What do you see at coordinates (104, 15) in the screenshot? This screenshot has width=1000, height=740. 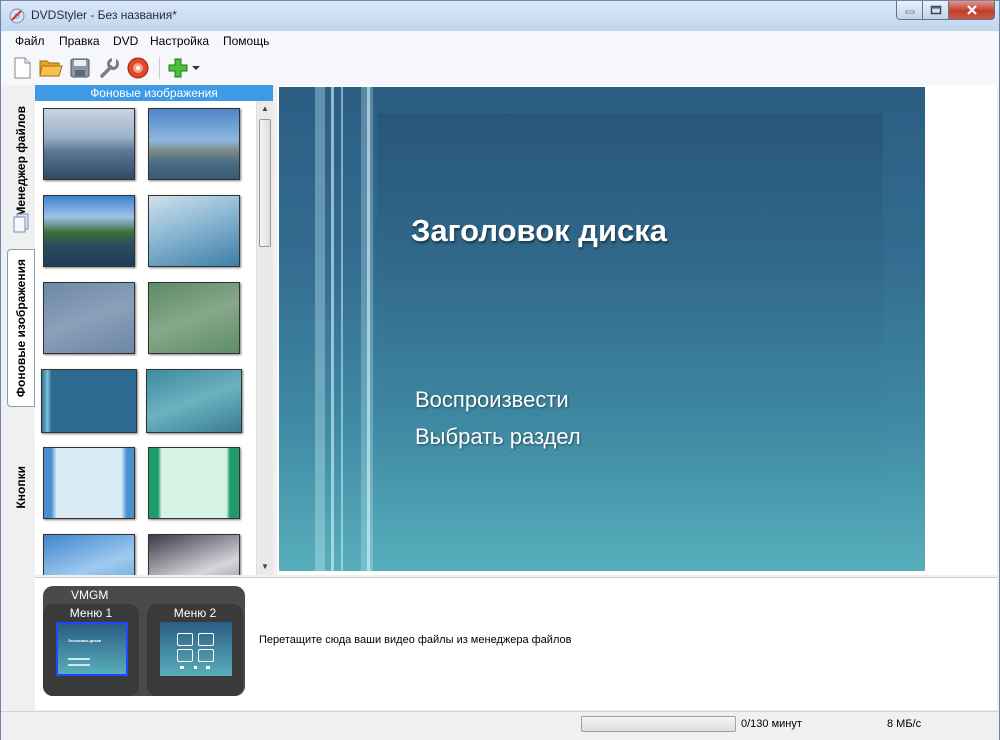 I see `window-title: DVDStyler - Без названия*` at bounding box center [104, 15].